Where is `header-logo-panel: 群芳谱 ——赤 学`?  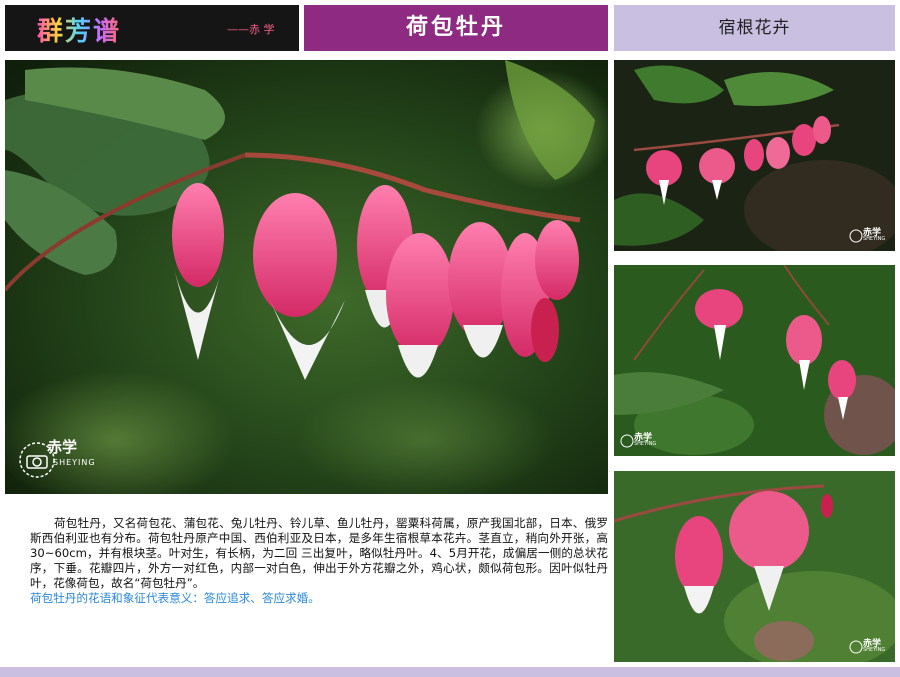
header-logo-panel: 群芳谱 ——赤 学 is located at coordinates (152, 28).